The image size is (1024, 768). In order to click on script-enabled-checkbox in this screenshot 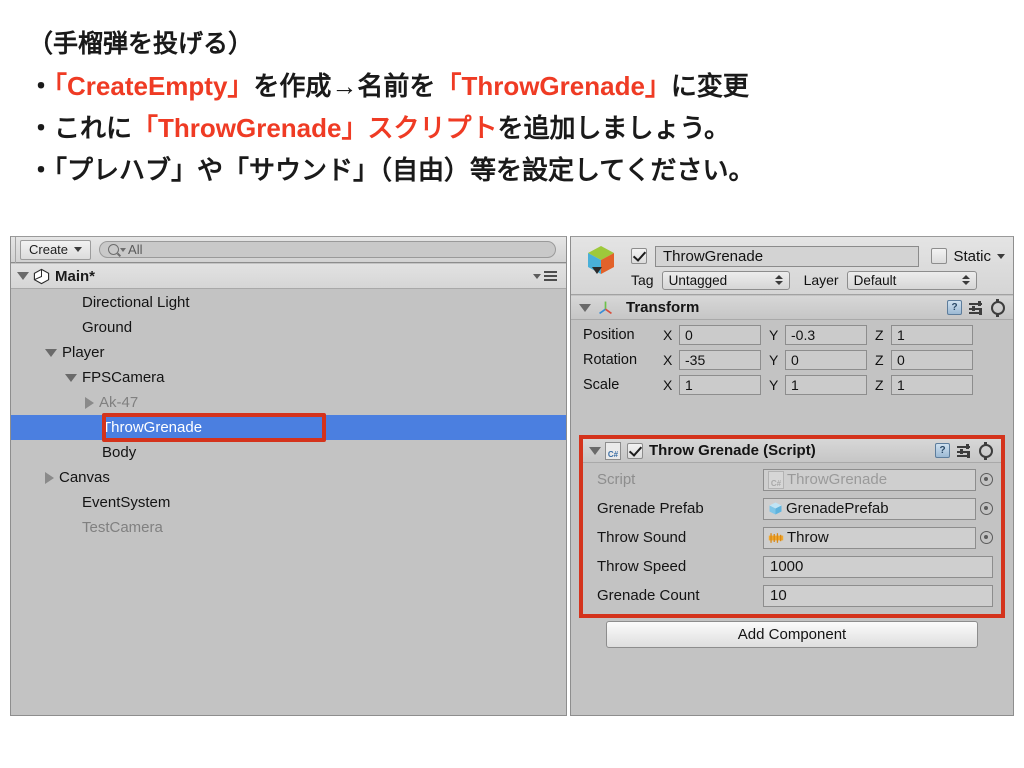, I will do `click(635, 450)`.